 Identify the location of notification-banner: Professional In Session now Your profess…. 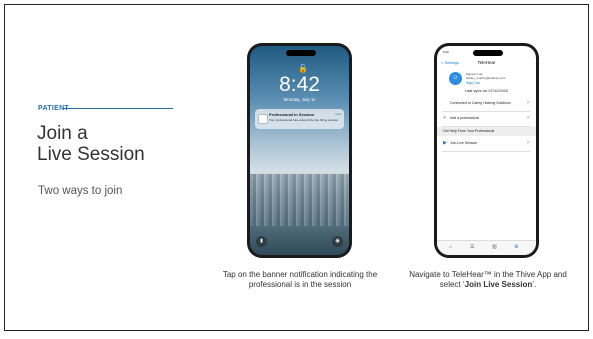
(299, 119).